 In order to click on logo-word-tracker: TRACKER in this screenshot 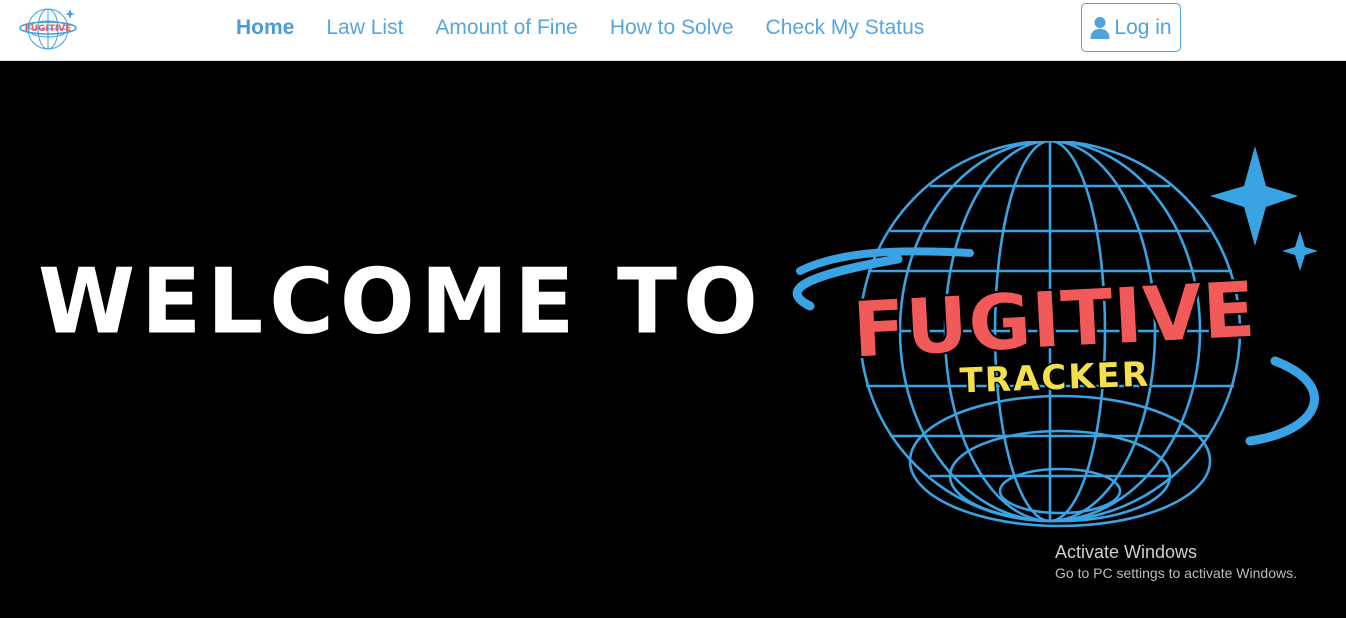, I will do `click(1055, 378)`.